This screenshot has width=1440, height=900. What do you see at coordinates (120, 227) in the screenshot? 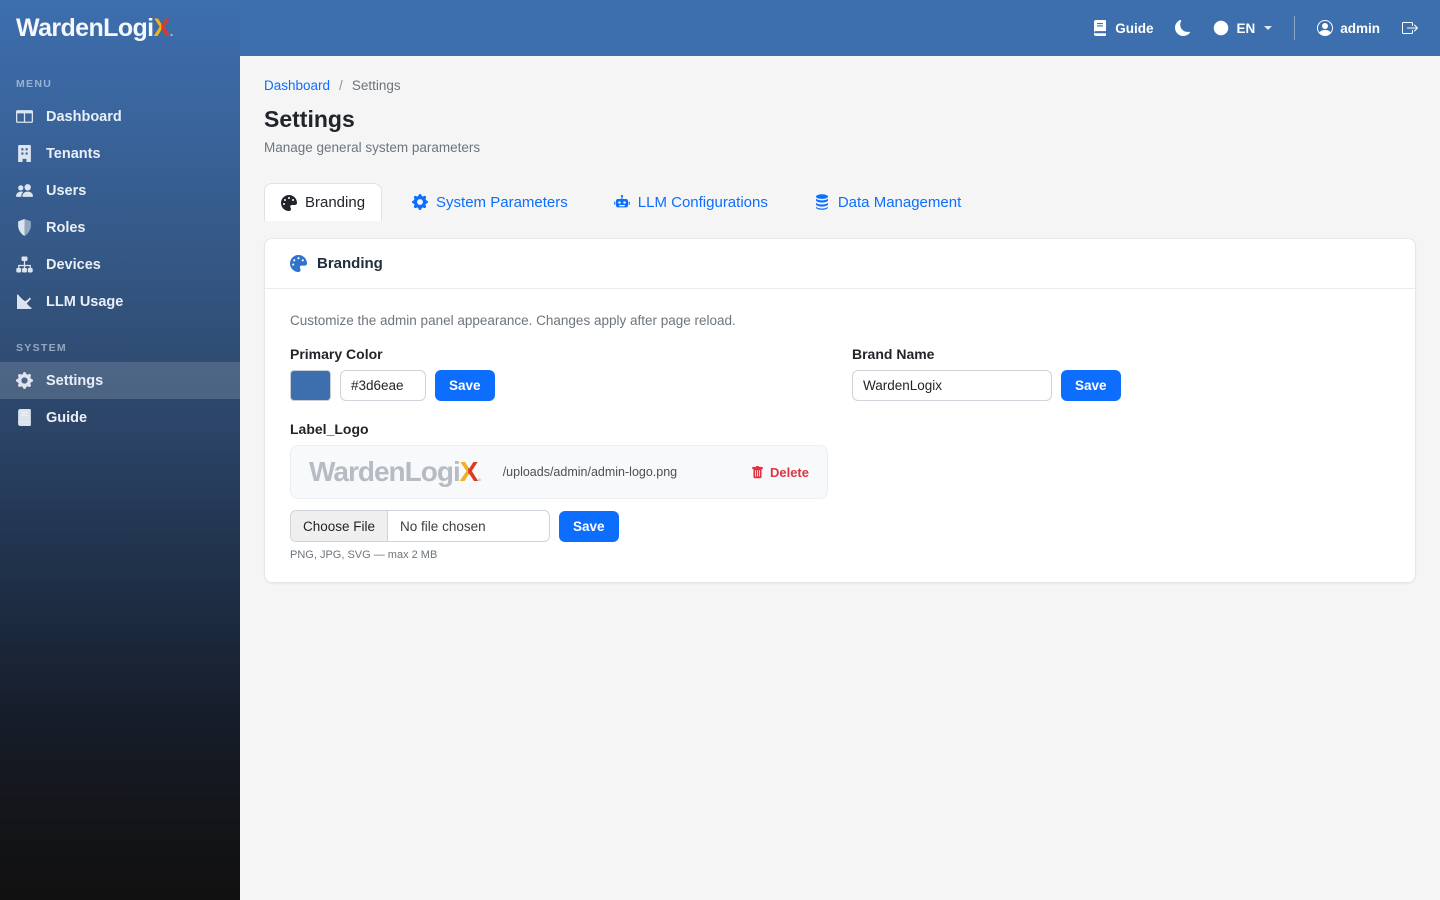
I see `sidebar-item-roles: Roles` at bounding box center [120, 227].